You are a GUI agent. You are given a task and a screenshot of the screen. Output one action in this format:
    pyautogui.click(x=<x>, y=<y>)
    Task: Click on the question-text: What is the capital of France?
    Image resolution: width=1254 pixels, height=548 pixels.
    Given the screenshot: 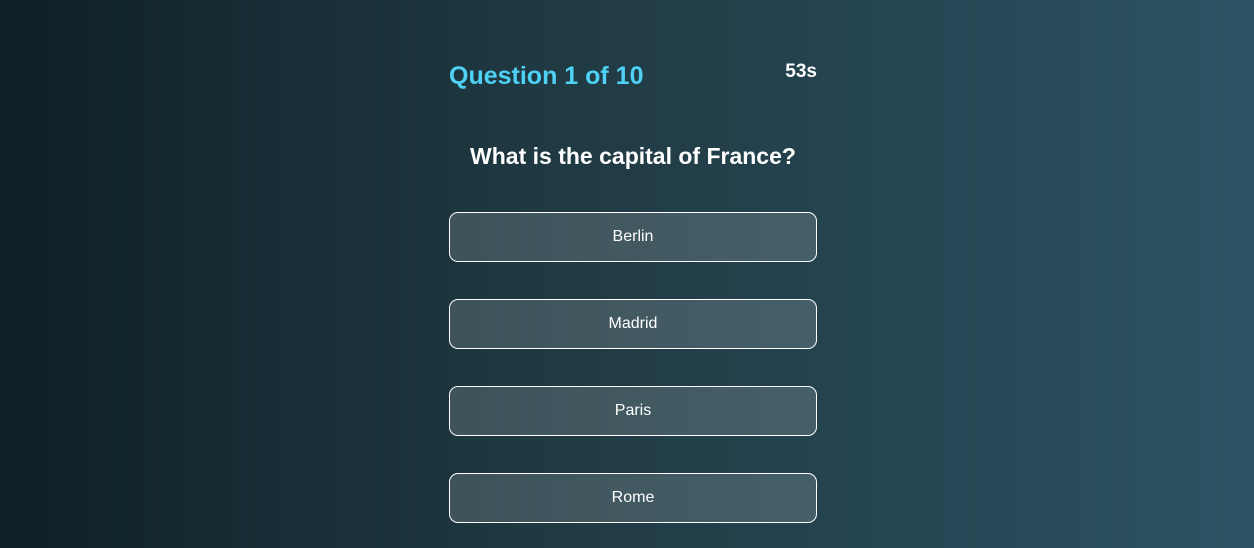 What is the action you would take?
    pyautogui.click(x=633, y=156)
    